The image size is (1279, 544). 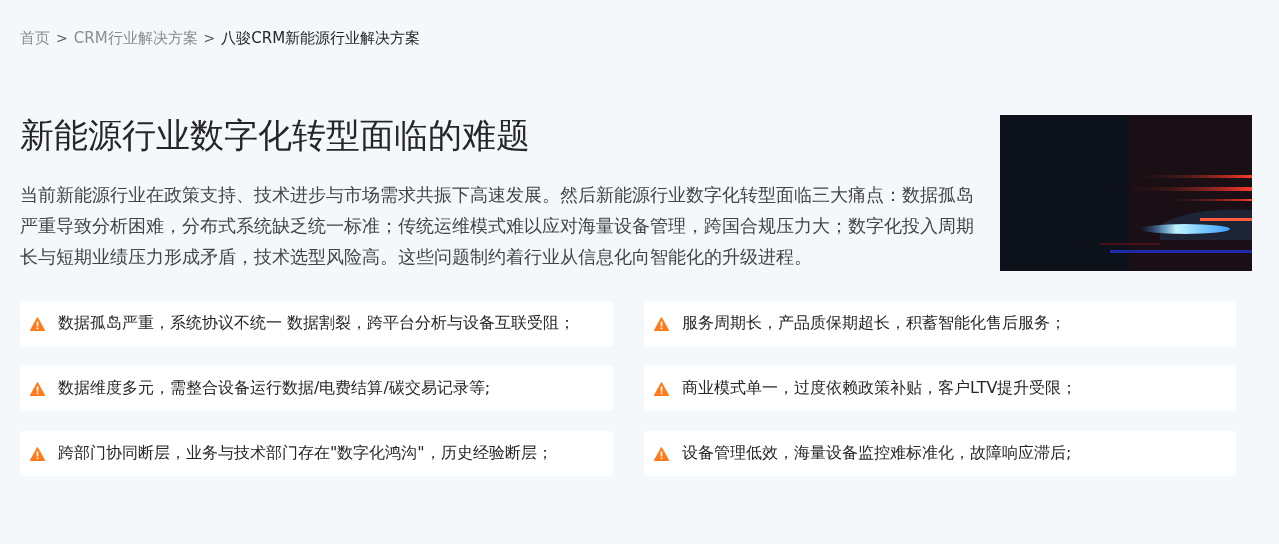 What do you see at coordinates (305, 453) in the screenshot?
I see `pain-point-text: 跨部门协同断层，业务与技术部门存在"数字化鸿沟"，历史经验断层；` at bounding box center [305, 453].